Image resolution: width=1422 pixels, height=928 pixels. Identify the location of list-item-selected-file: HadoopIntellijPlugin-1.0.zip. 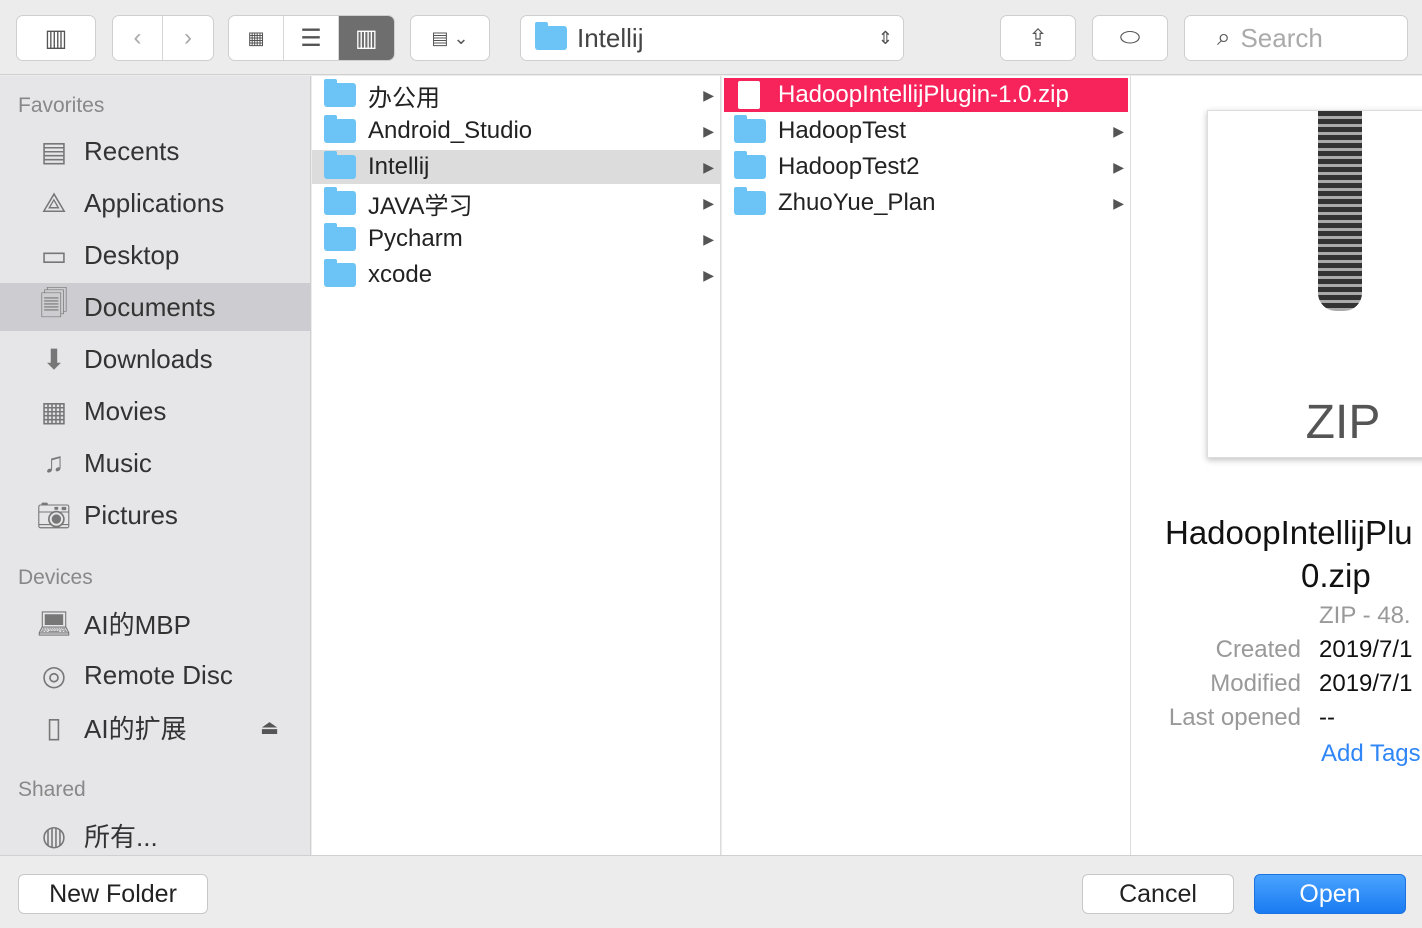
(926, 95).